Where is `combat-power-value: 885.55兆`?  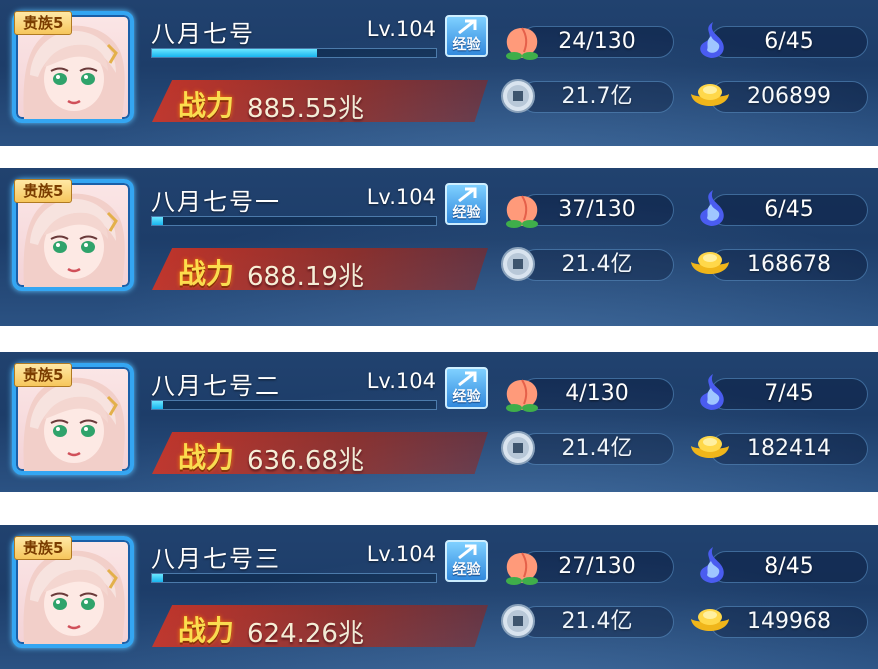 combat-power-value: 885.55兆 is located at coordinates (305, 109).